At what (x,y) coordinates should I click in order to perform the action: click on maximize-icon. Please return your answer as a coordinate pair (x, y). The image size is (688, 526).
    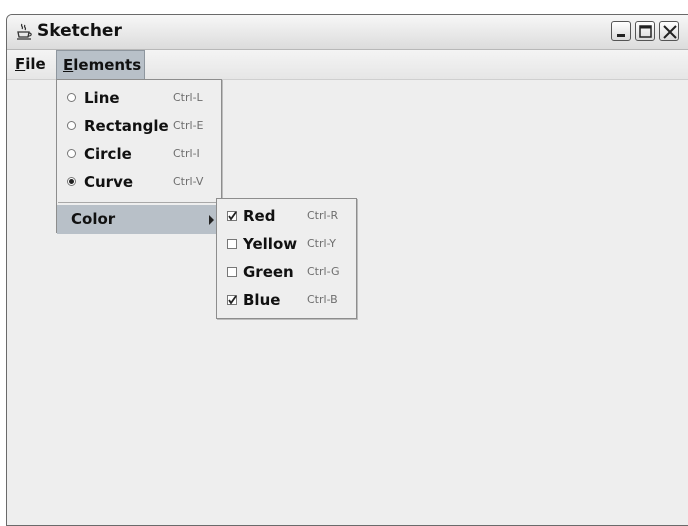
    Looking at the image, I should click on (645, 31).